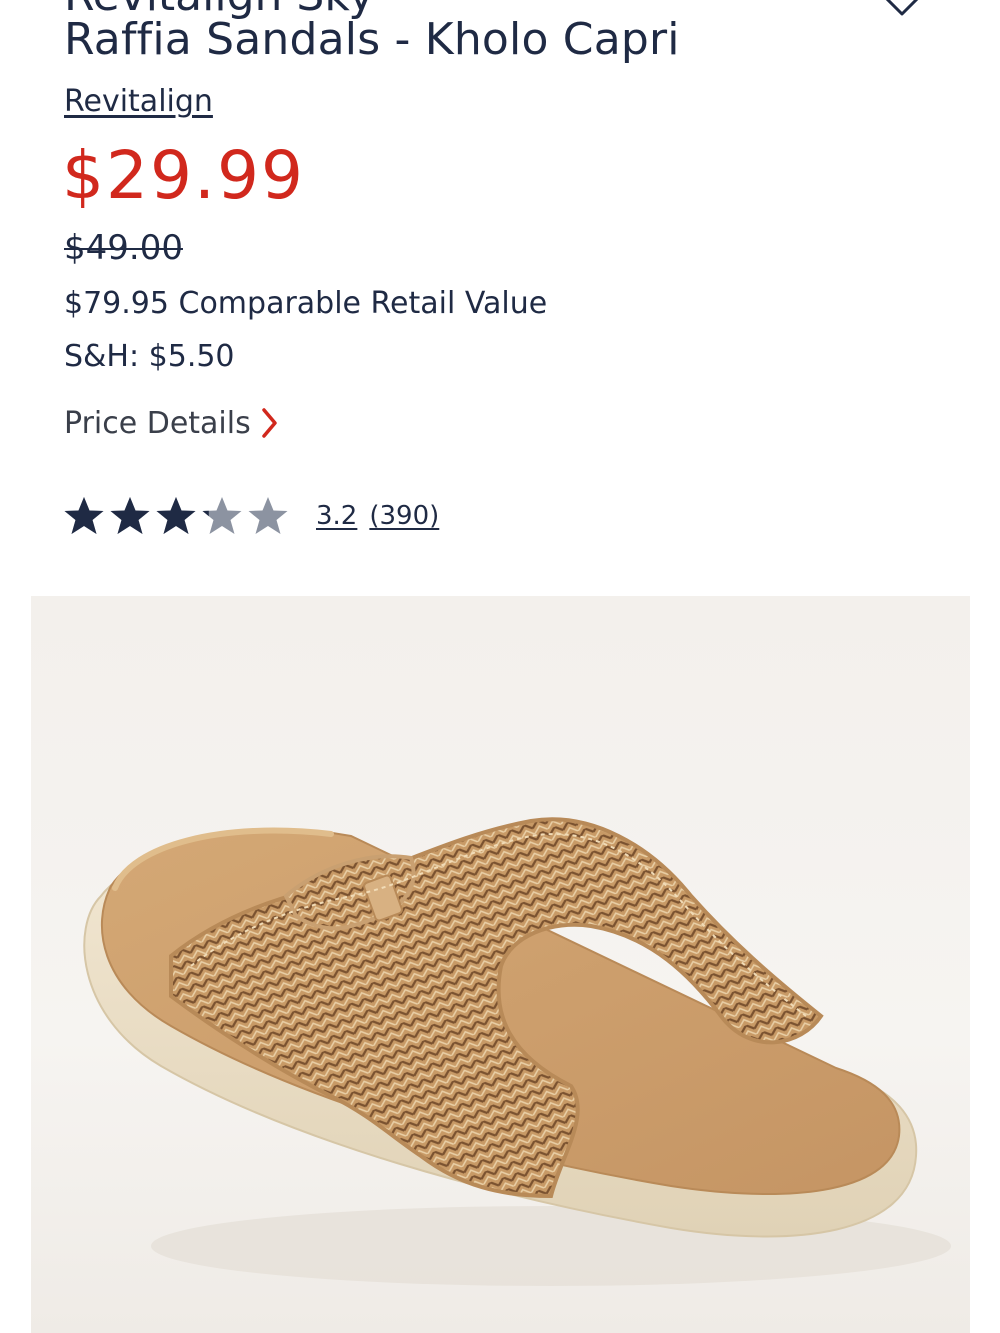  What do you see at coordinates (149, 356) in the screenshot?
I see `shipping-cost: S&H: $5.50` at bounding box center [149, 356].